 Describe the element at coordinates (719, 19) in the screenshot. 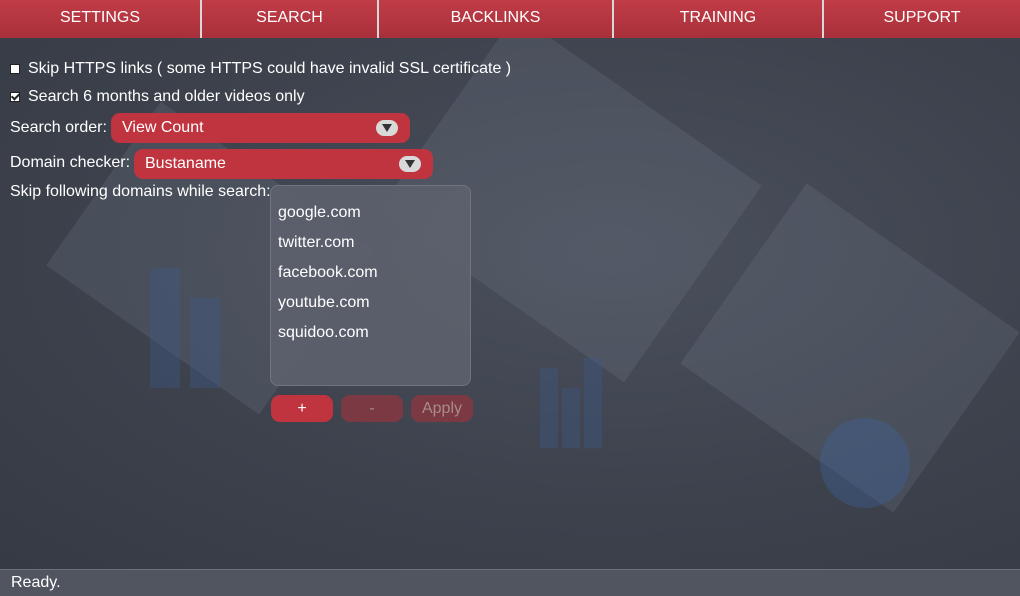

I see `tab-training: TRAINING` at that location.